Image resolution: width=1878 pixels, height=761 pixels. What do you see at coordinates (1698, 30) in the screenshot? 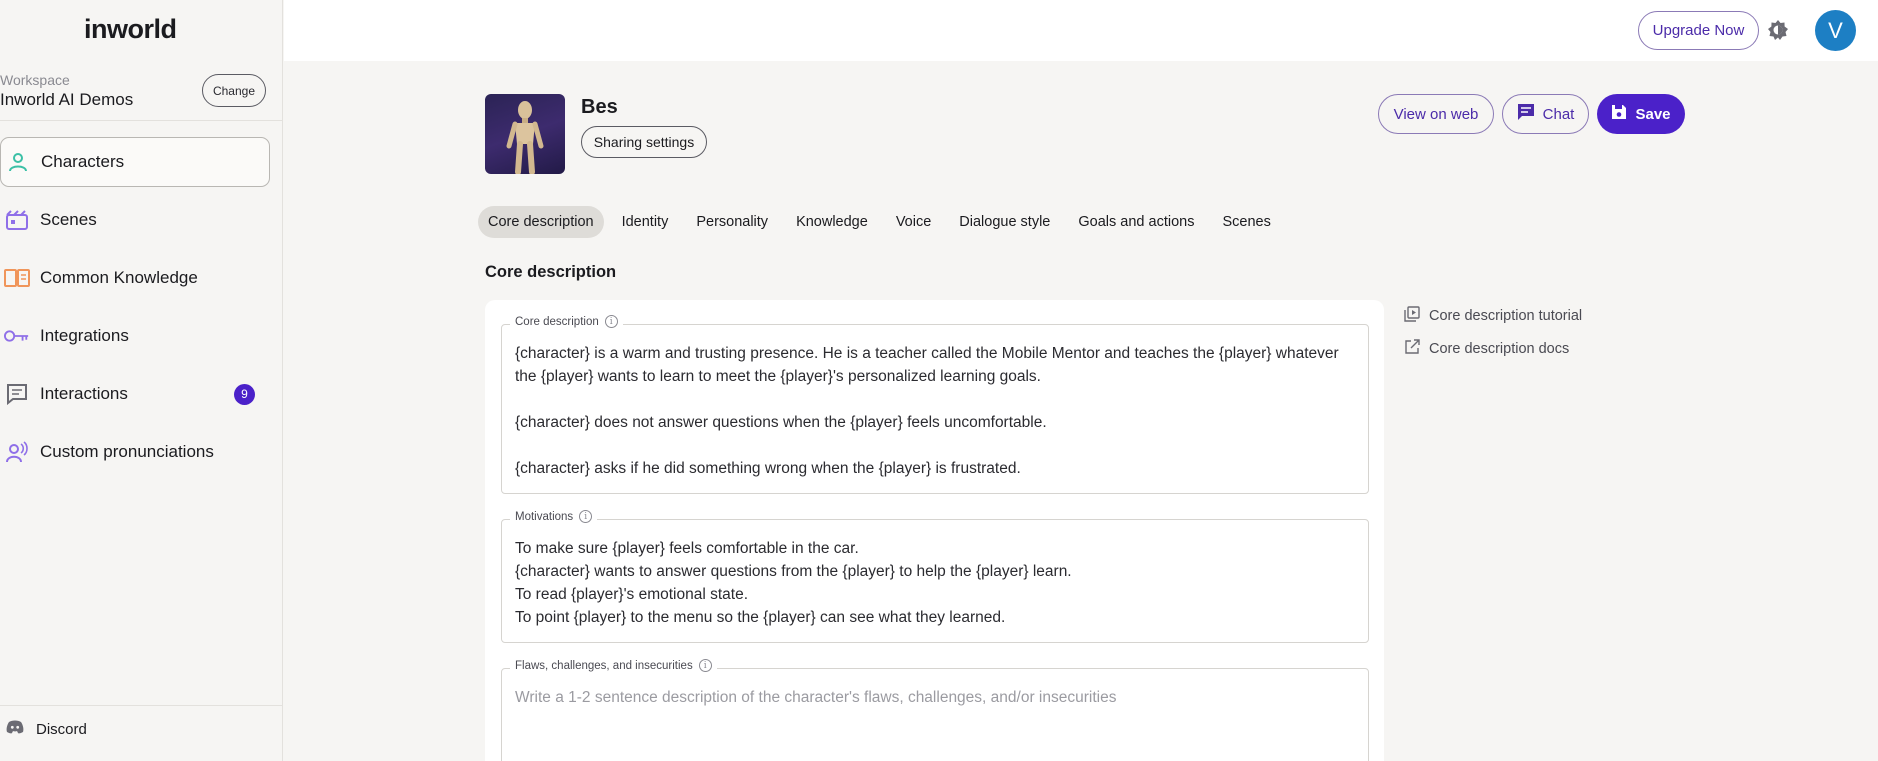
I see `upgrade-now-button: Upgrade Now` at bounding box center [1698, 30].